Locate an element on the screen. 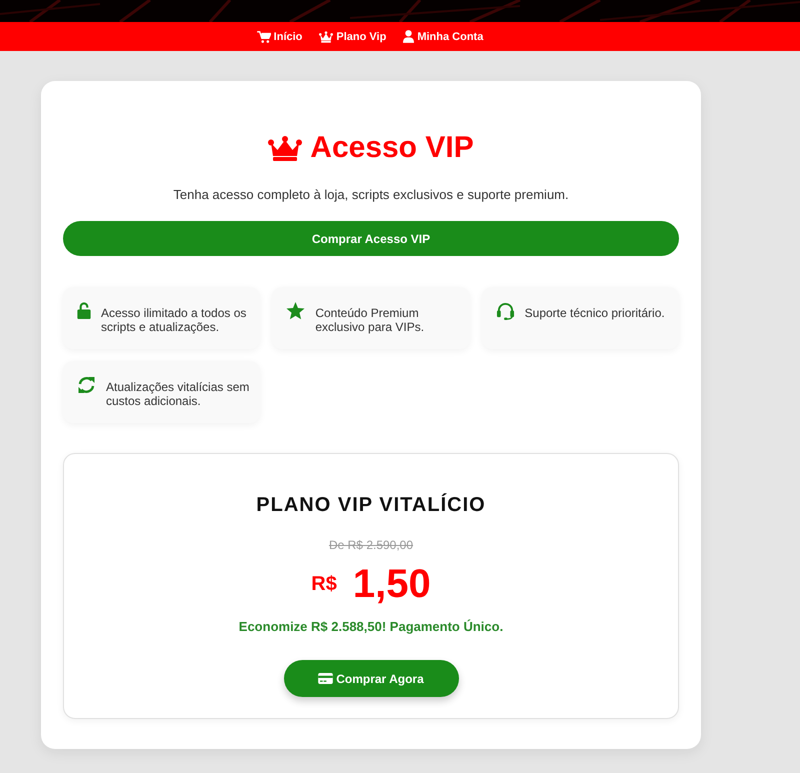  currency-symbol: R$ is located at coordinates (324, 584).